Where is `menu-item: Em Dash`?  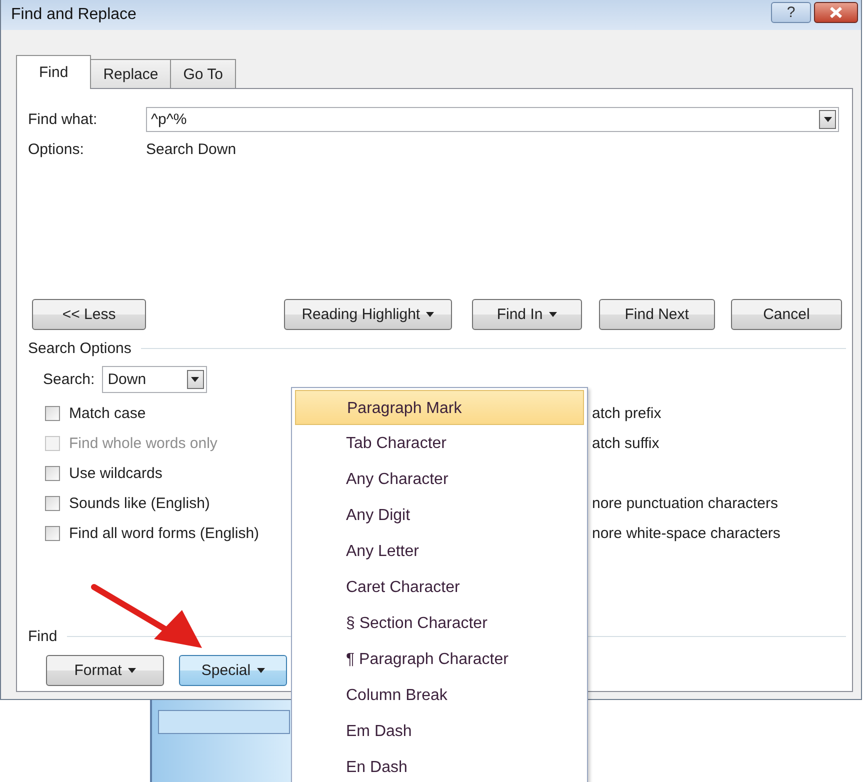
menu-item: Em Dash is located at coordinates (439, 731).